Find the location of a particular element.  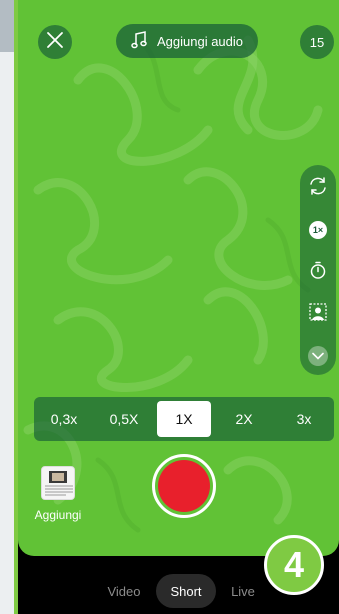

stopwatch-icon is located at coordinates (318, 272).